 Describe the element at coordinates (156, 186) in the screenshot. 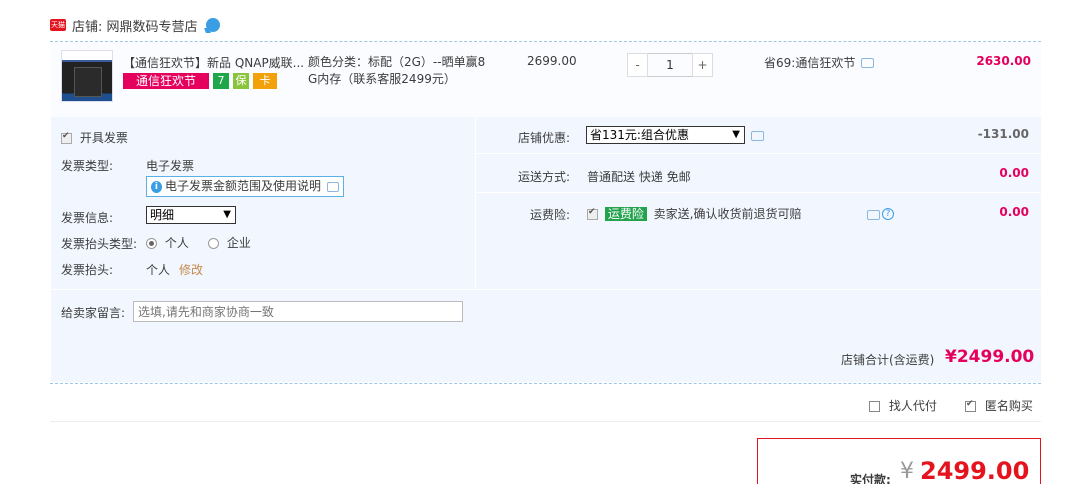

I see `info-icon: i` at that location.